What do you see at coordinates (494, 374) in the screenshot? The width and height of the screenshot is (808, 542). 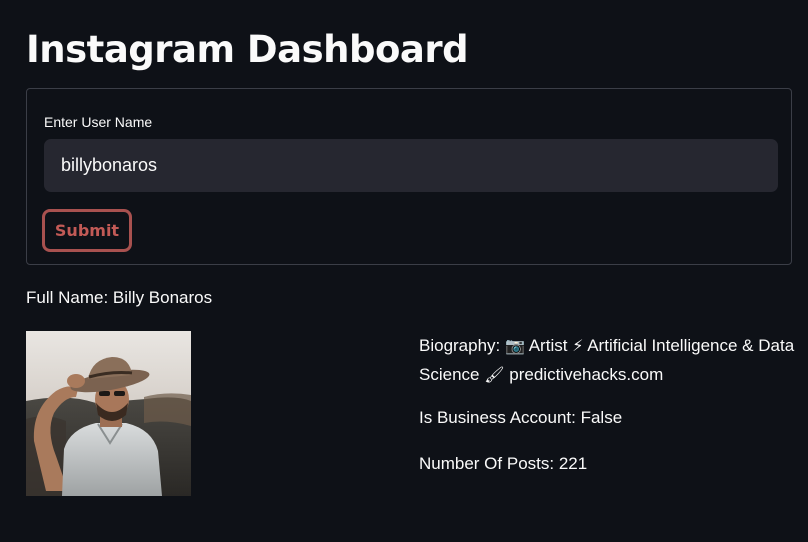 I see `brush-icon: 🖌` at bounding box center [494, 374].